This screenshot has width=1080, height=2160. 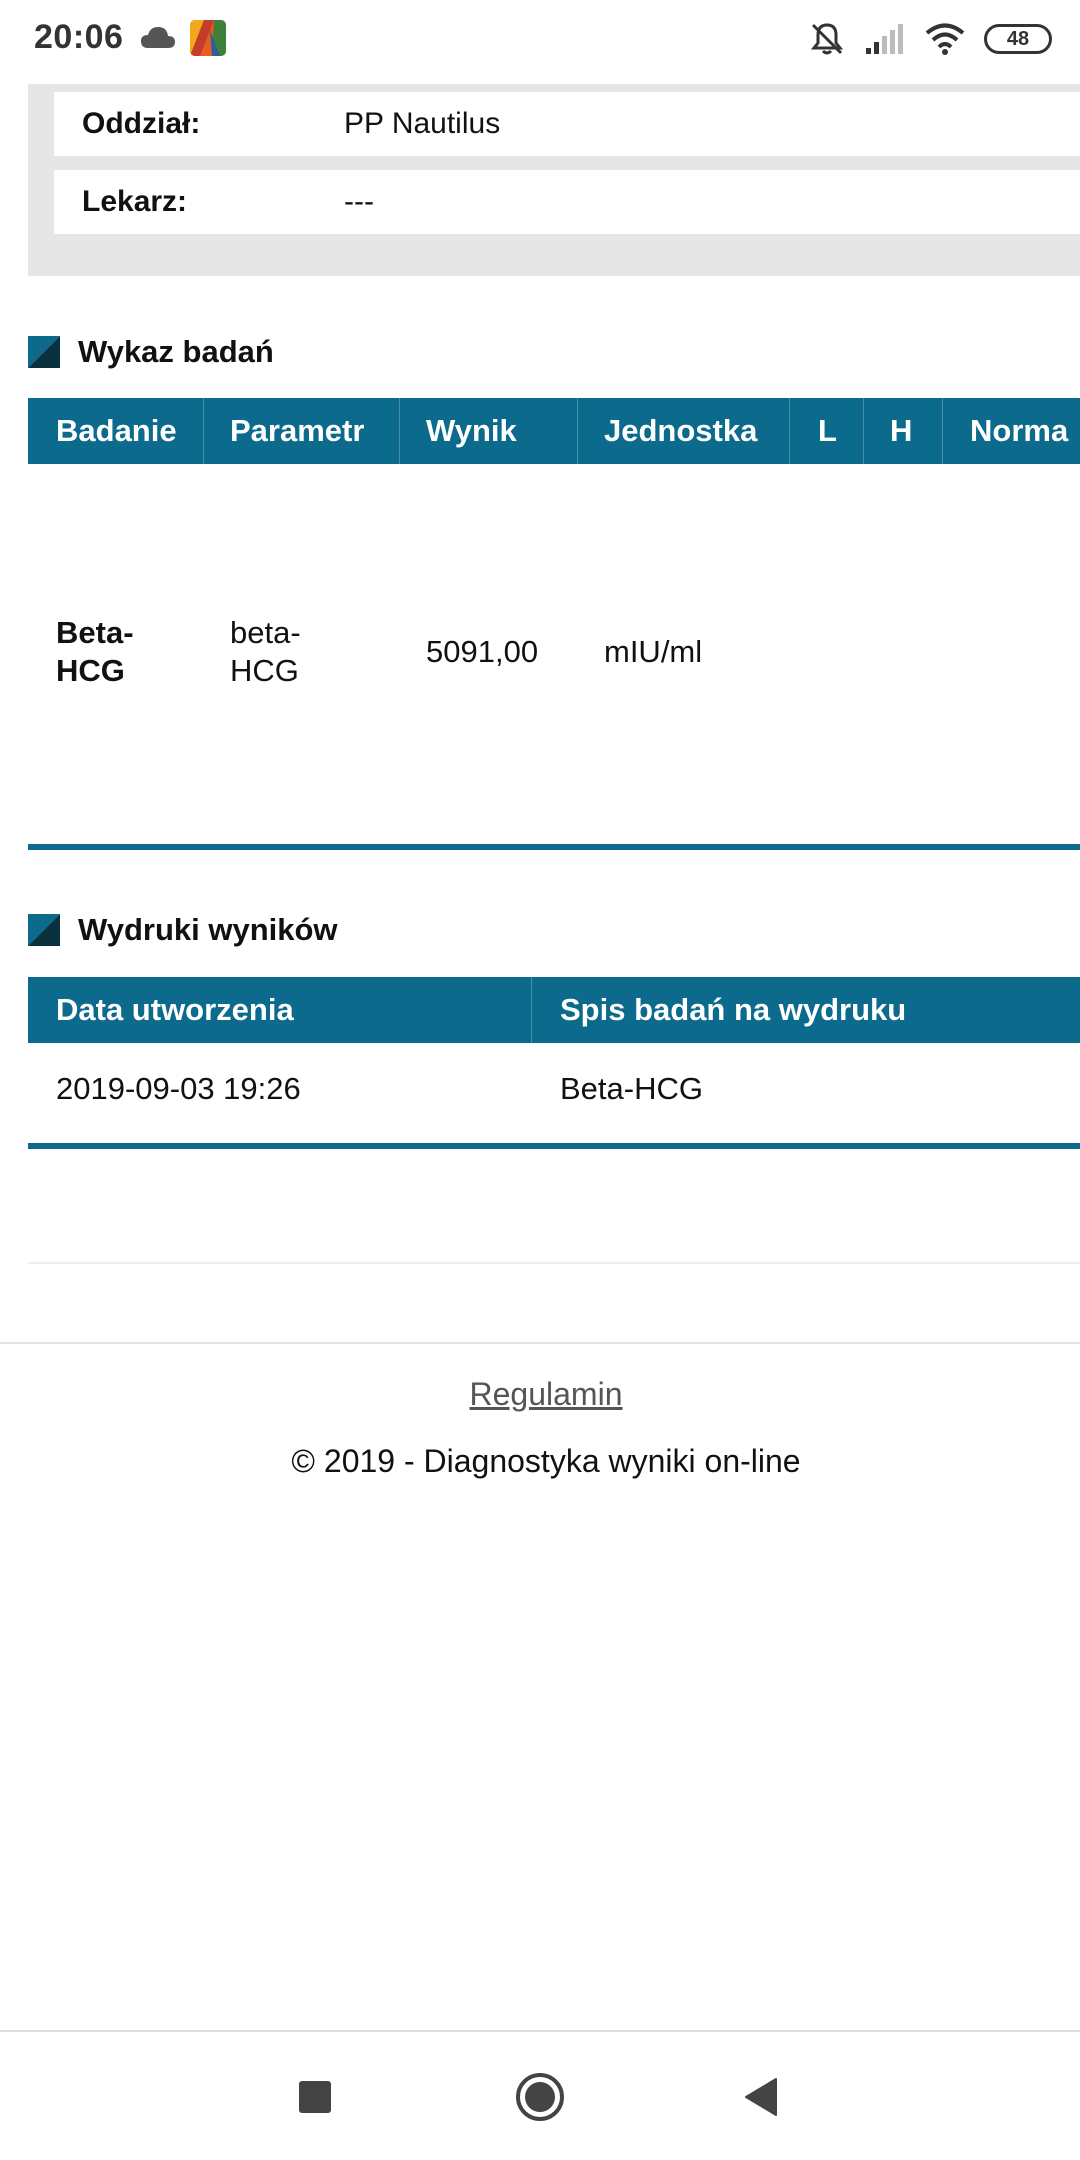 What do you see at coordinates (175, 1009) in the screenshot?
I see `col-data-utworzenia: Data utworzenia` at bounding box center [175, 1009].